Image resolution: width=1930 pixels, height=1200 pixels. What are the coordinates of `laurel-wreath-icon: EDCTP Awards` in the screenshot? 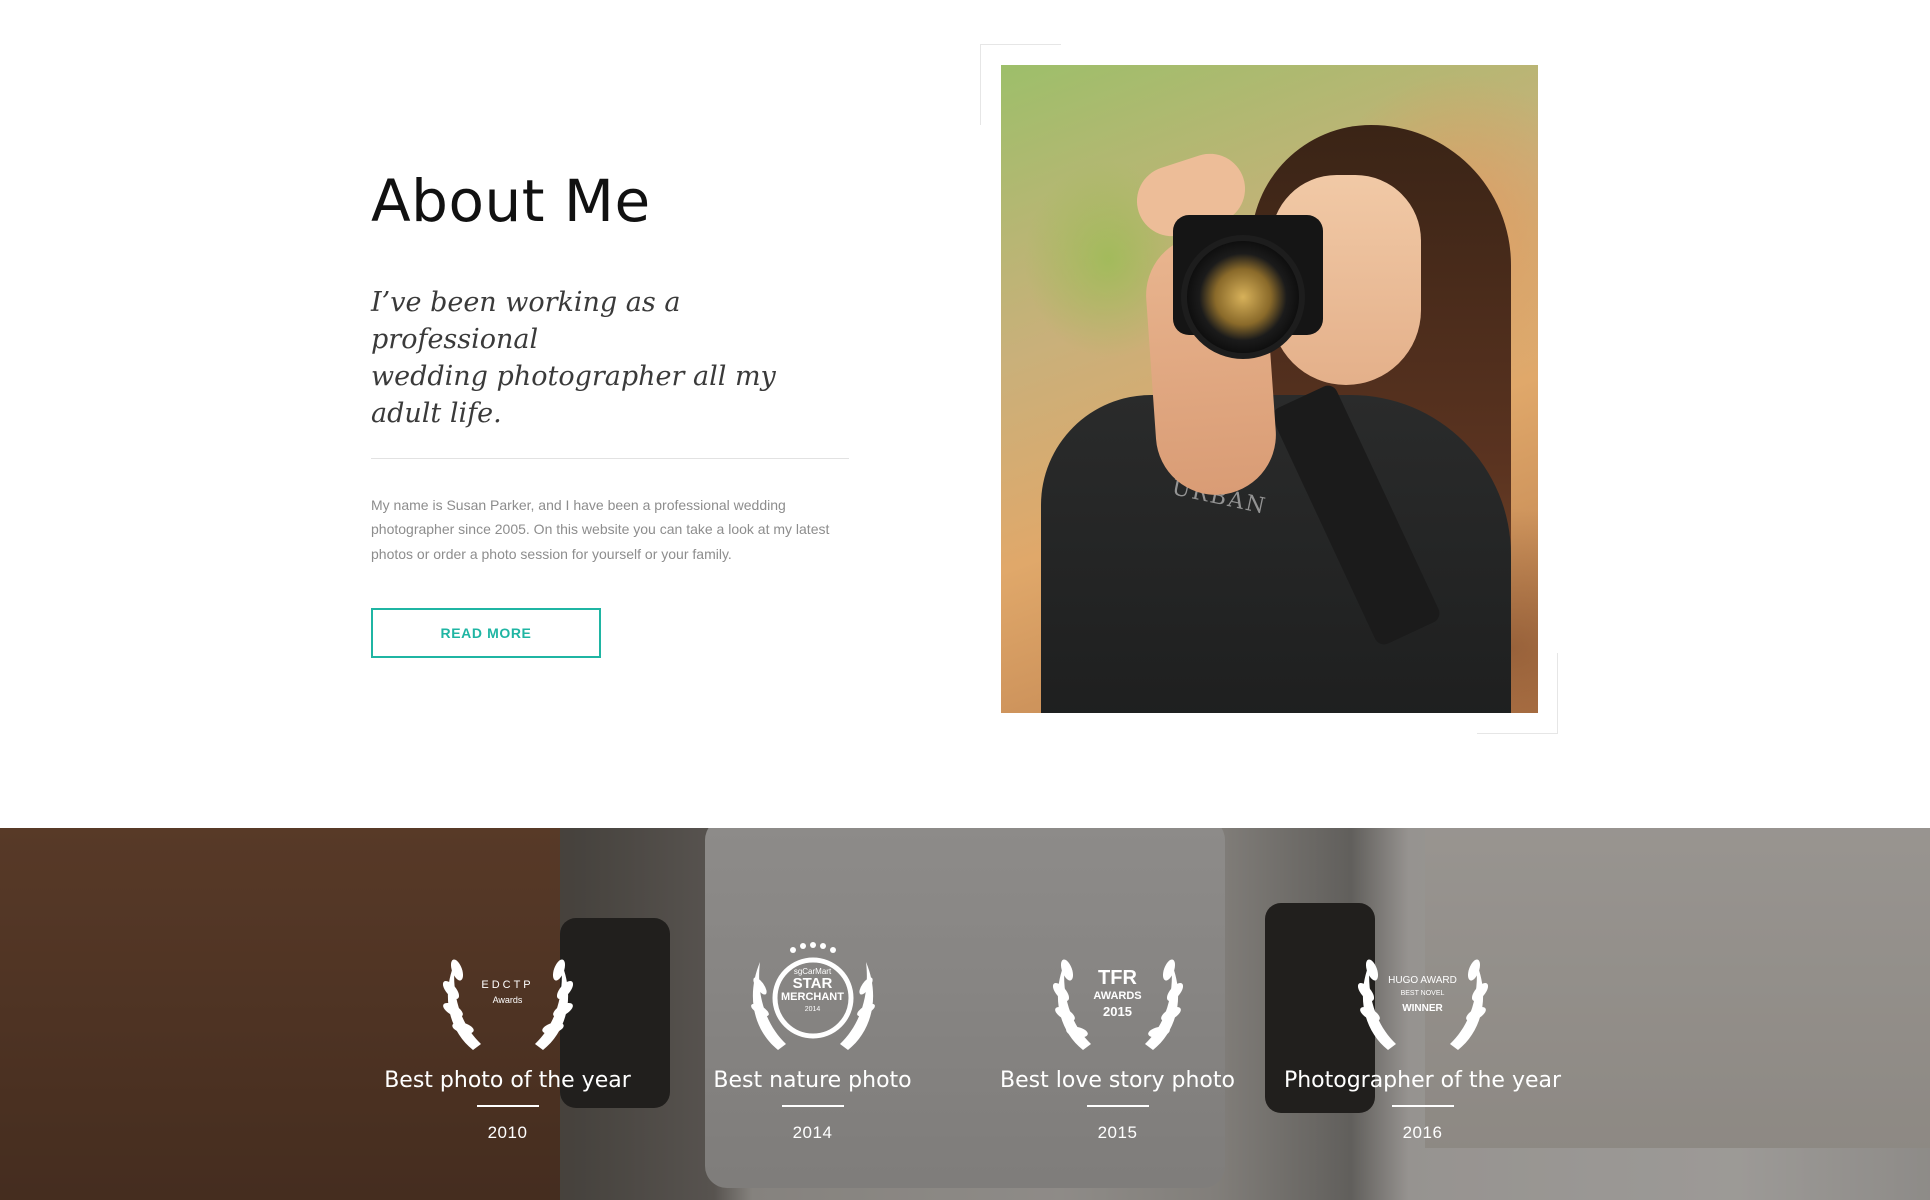 It's located at (508, 999).